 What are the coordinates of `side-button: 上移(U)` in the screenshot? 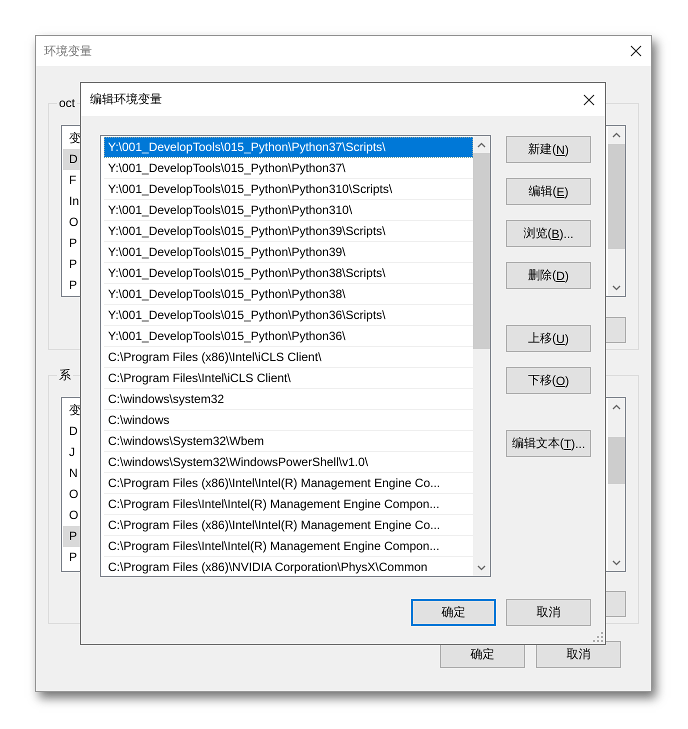 It's located at (548, 338).